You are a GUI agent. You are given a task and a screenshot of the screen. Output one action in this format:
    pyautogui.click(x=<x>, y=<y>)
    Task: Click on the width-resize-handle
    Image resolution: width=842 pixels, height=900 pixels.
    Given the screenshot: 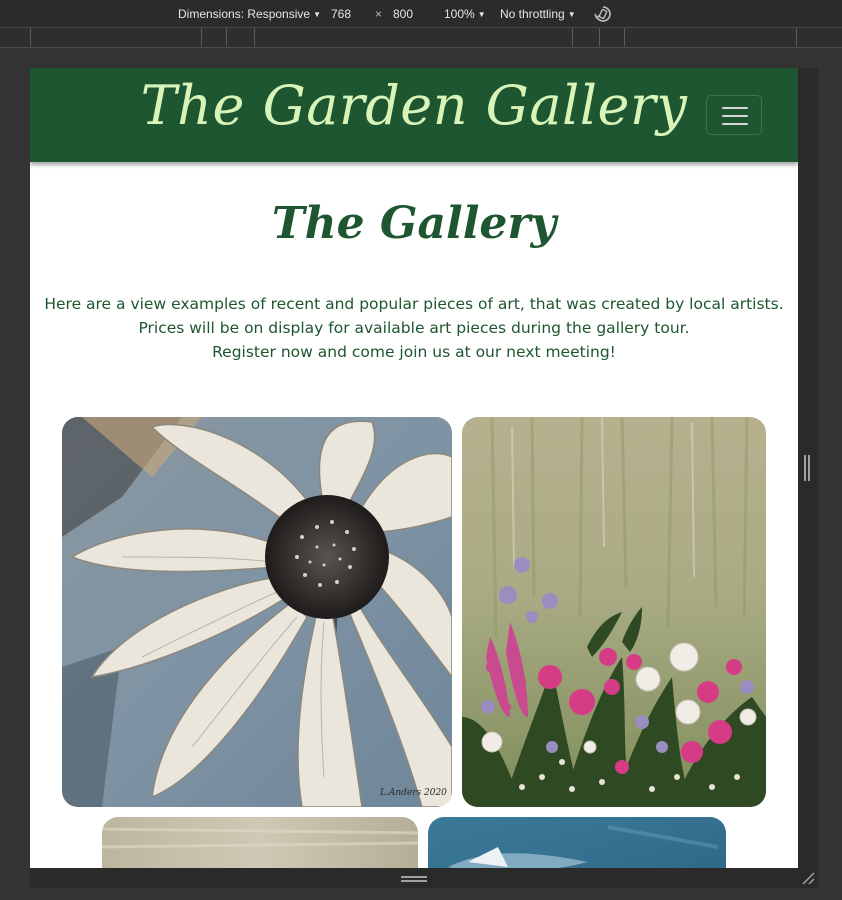 What is the action you would take?
    pyautogui.click(x=808, y=468)
    